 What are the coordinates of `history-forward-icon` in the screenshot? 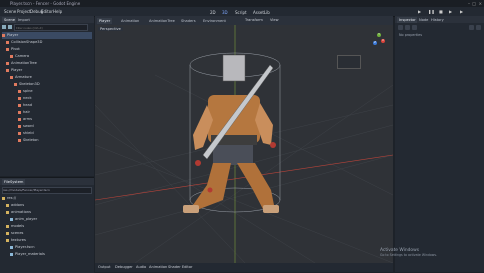 It's located at (478, 27).